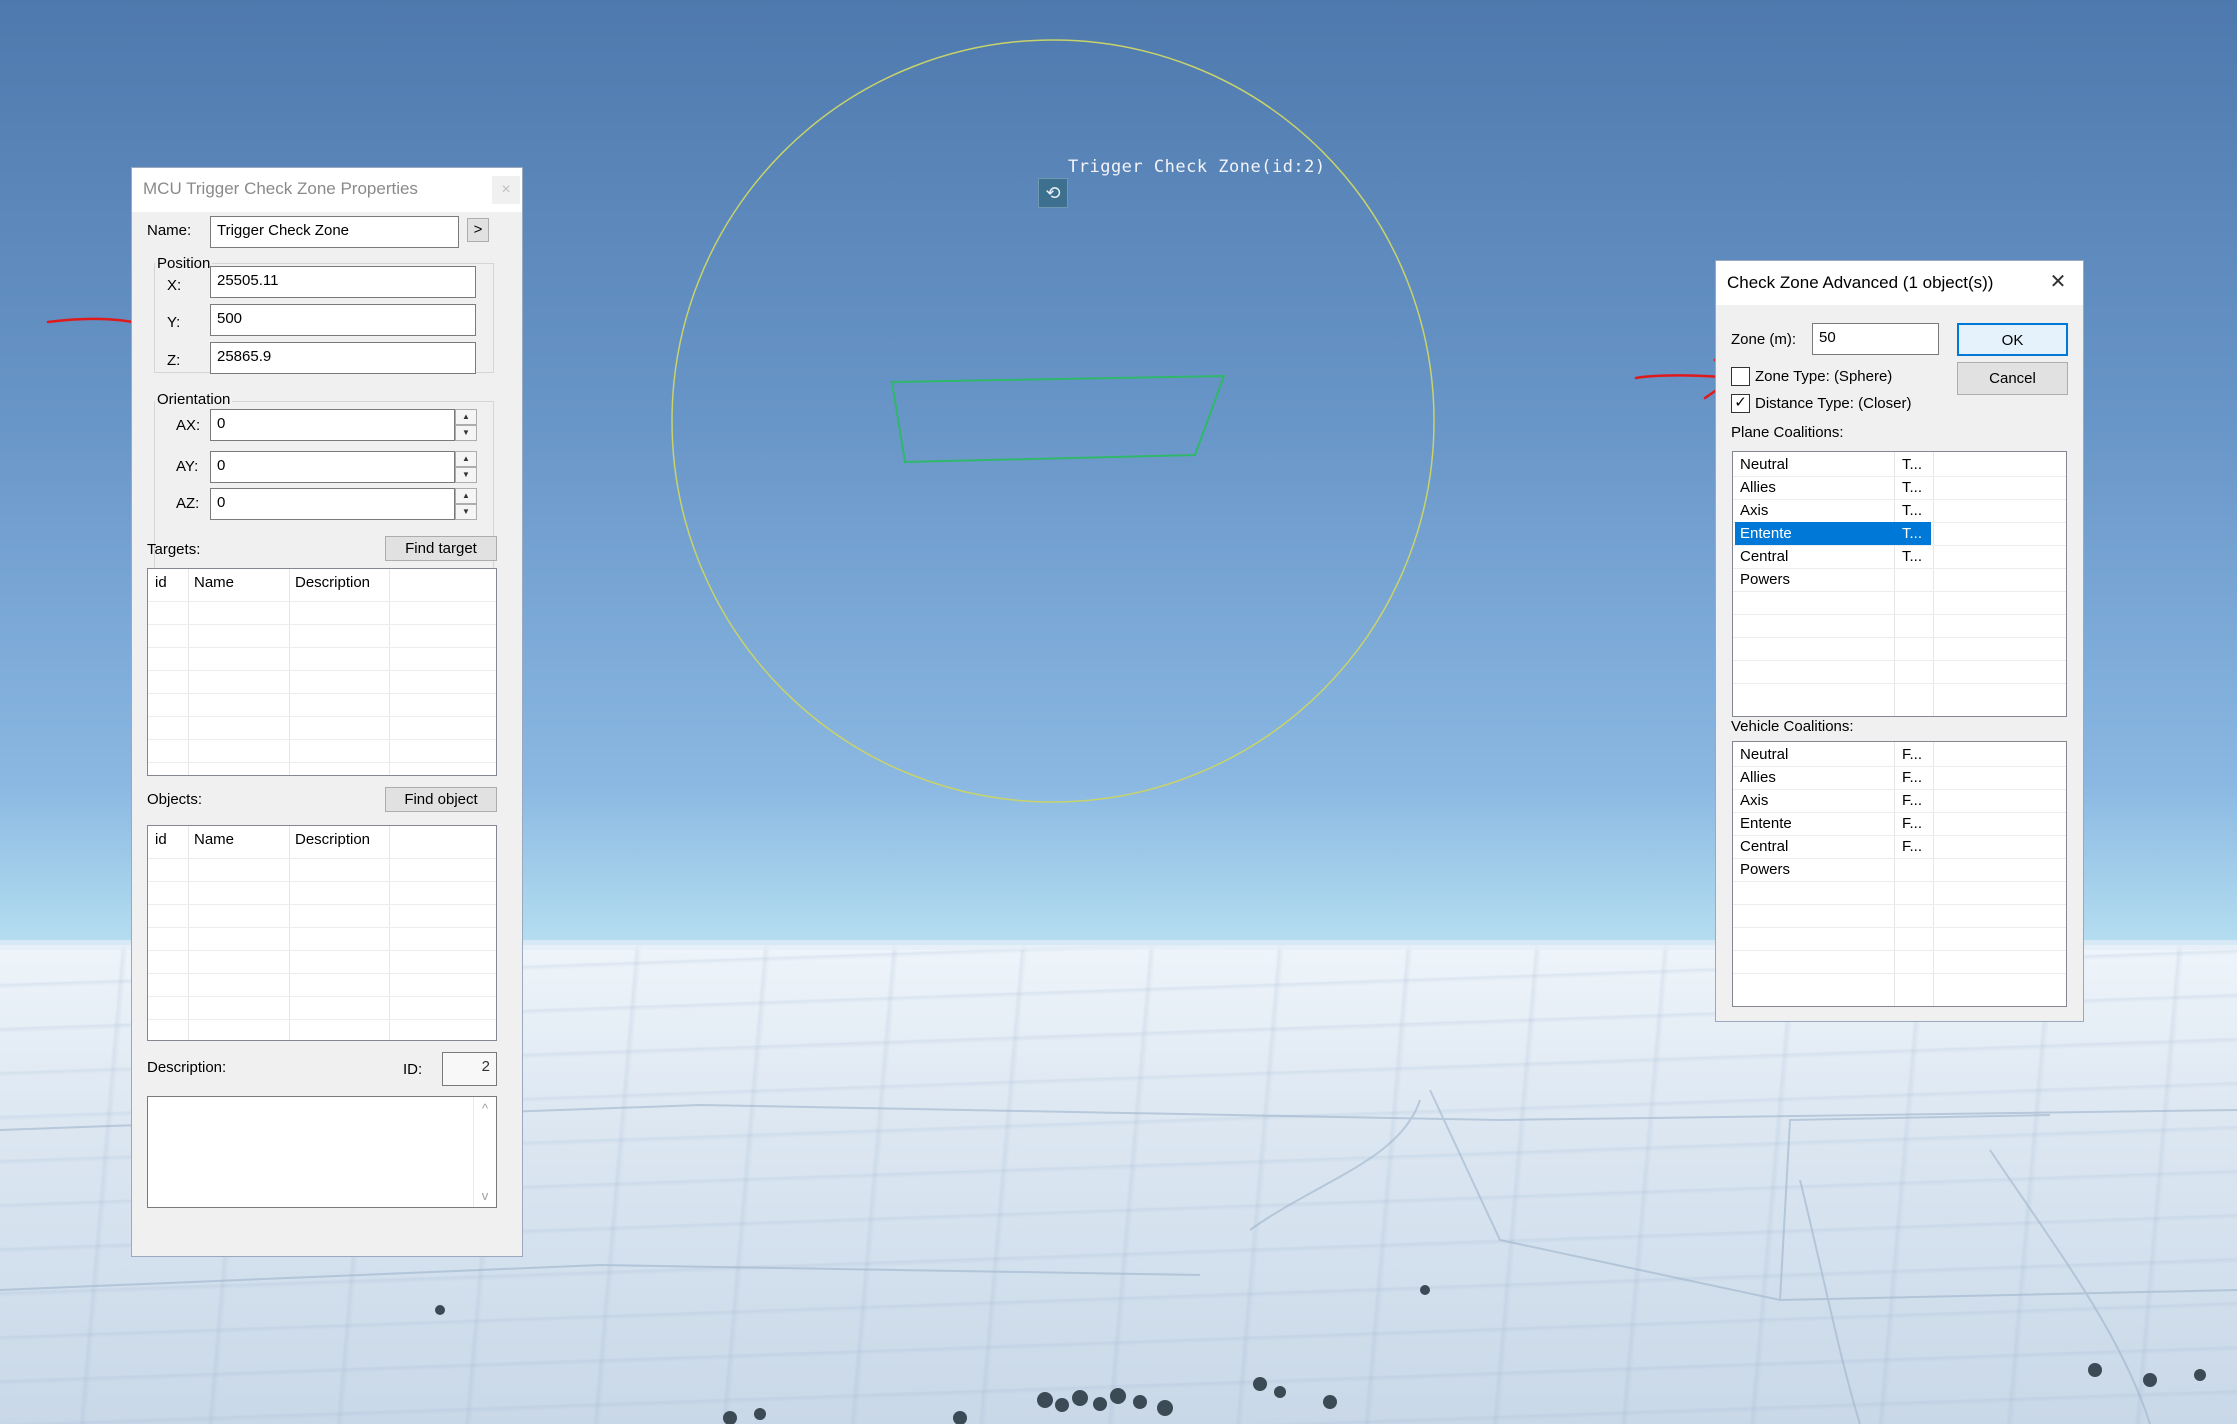 This screenshot has height=1424, width=2237. I want to click on tree-line, so click(1320, 1354).